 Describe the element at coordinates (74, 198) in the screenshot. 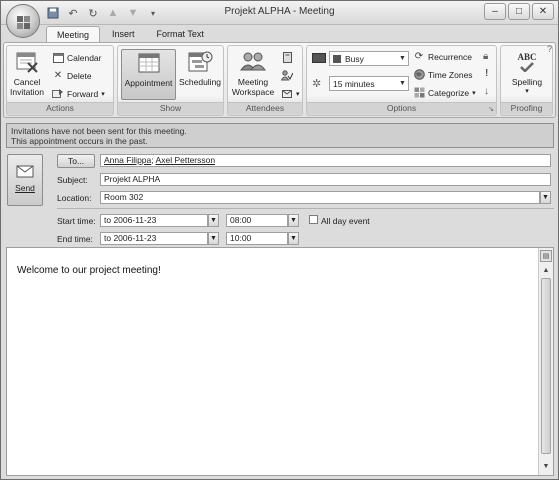

I see `location-label: Location:` at that location.